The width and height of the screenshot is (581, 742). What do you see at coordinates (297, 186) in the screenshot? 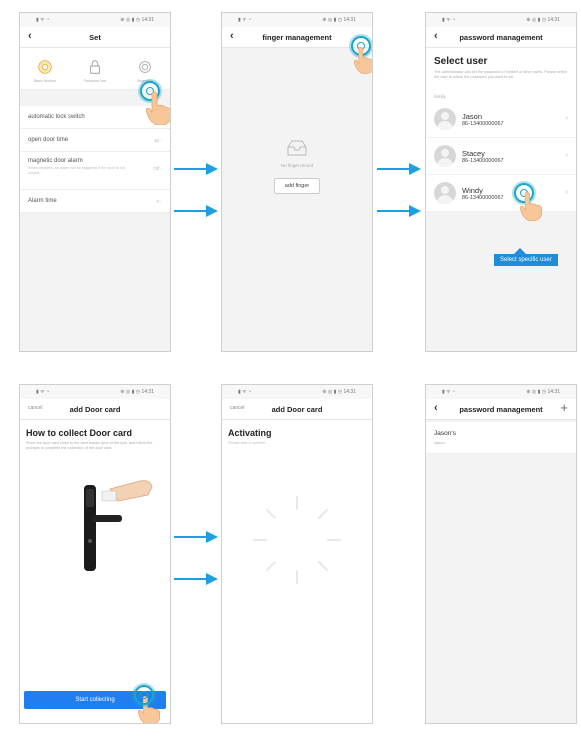
I see `add-finger-button: add finger` at bounding box center [297, 186].